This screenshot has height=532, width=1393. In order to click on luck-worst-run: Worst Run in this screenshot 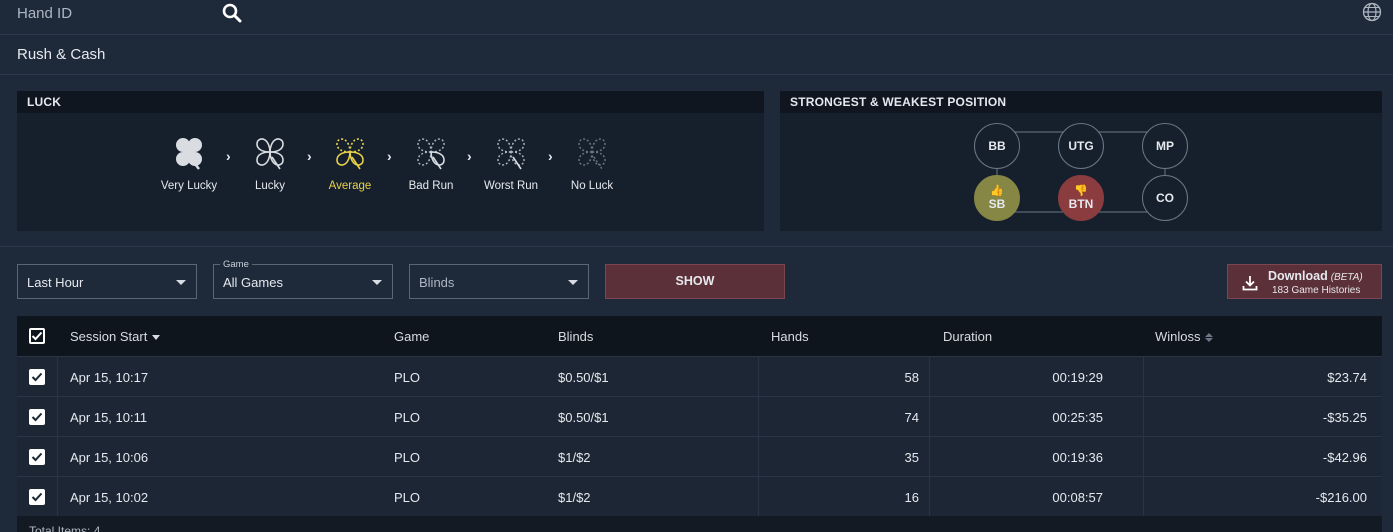, I will do `click(511, 163)`.